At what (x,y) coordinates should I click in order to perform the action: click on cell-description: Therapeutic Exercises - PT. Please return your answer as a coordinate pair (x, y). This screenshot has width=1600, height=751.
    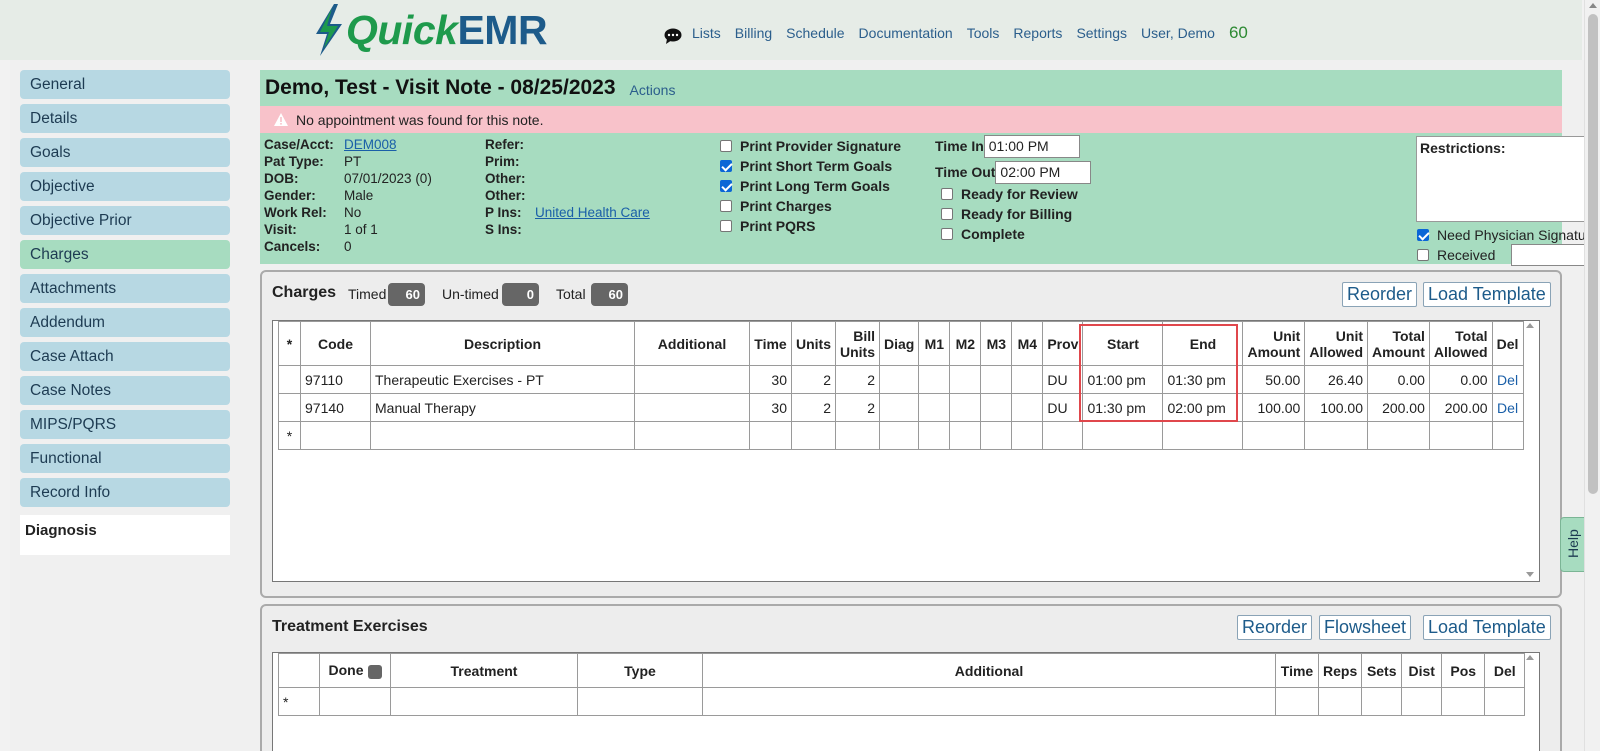
    Looking at the image, I should click on (502, 379).